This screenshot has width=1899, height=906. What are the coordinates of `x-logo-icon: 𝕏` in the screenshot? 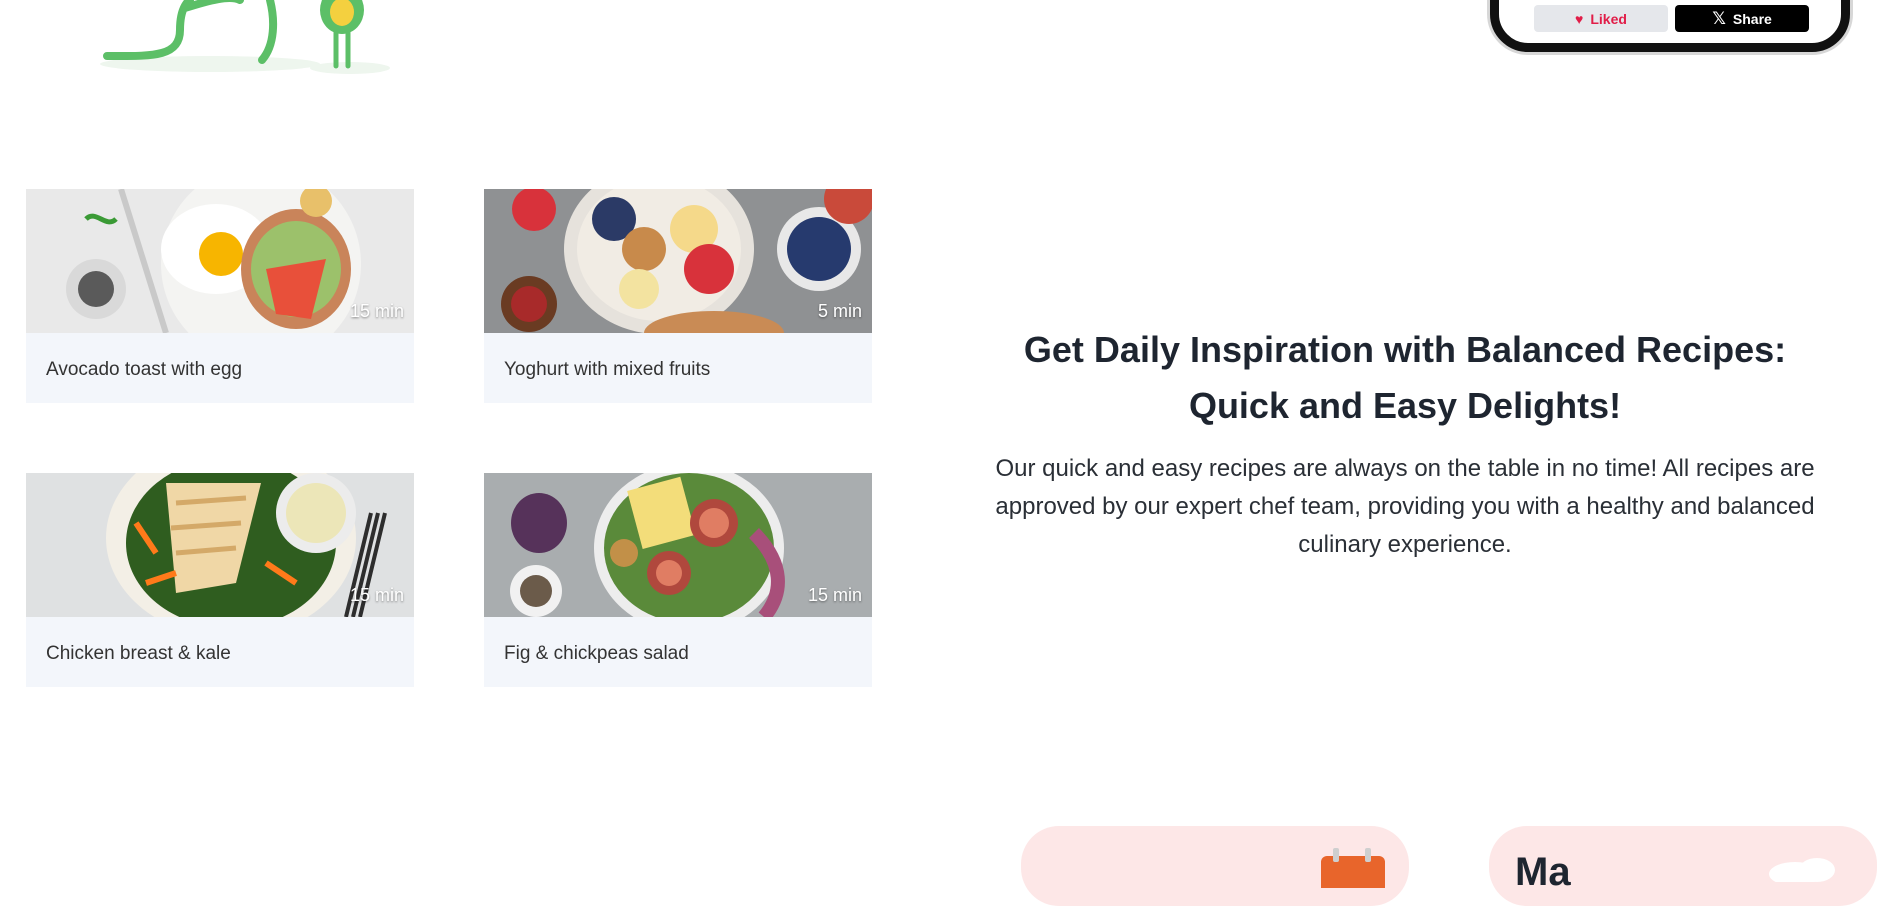 It's located at (1719, 18).